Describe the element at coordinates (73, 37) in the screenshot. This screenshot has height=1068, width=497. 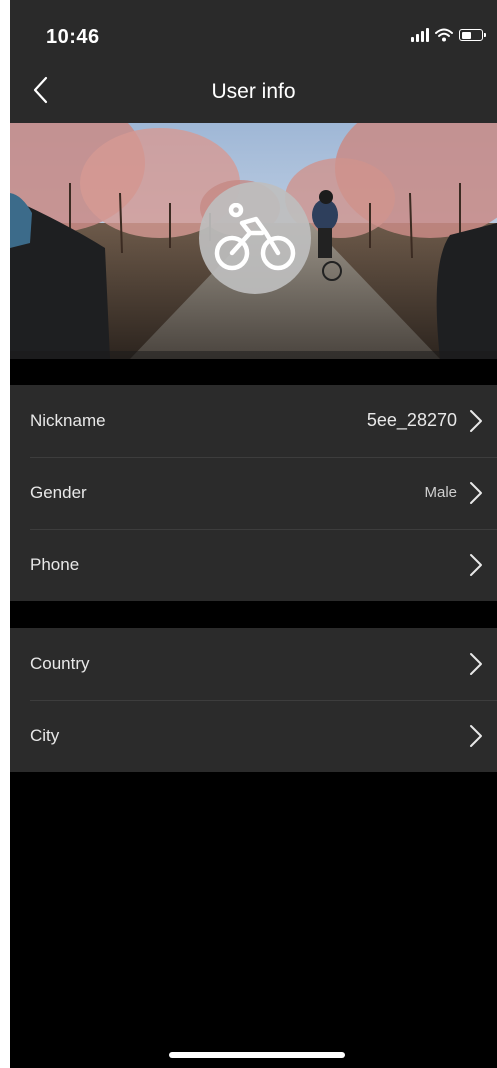
I see `status-time: 10:46` at that location.